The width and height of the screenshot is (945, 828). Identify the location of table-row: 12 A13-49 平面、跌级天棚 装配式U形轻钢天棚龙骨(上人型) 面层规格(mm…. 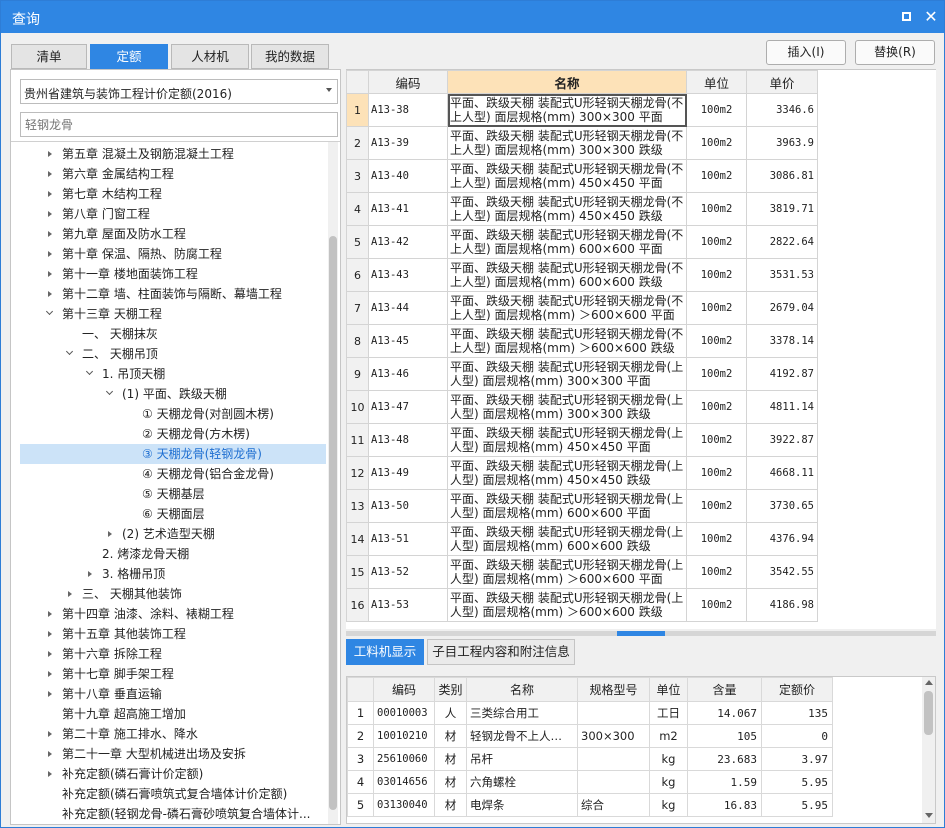
(582, 473).